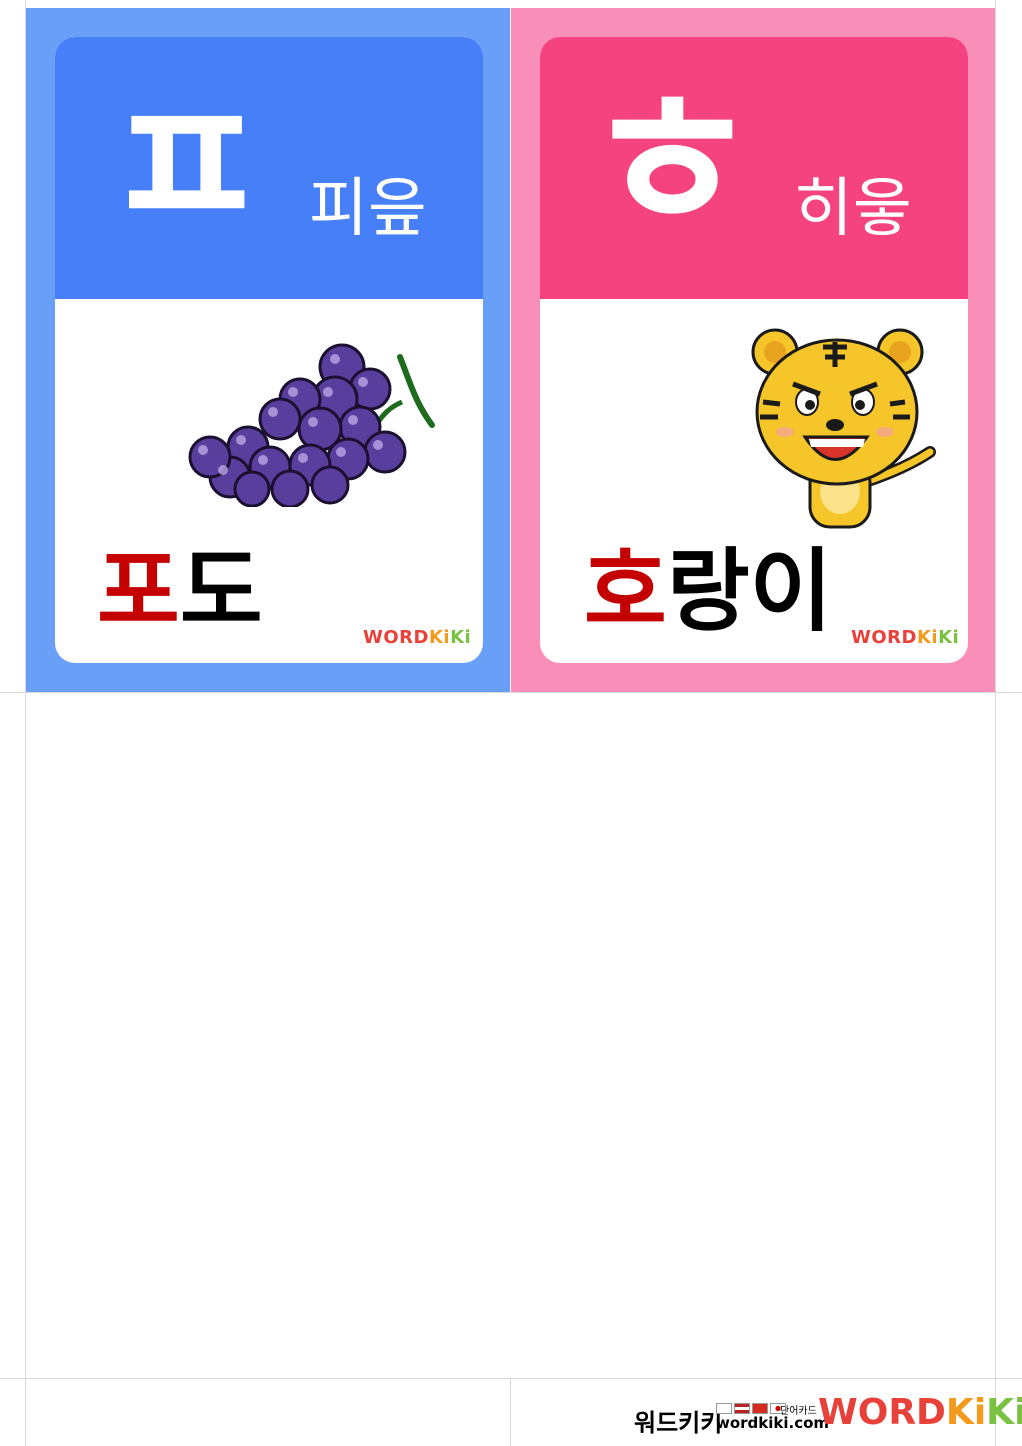  I want to click on grapes-icon, so click(311, 425).